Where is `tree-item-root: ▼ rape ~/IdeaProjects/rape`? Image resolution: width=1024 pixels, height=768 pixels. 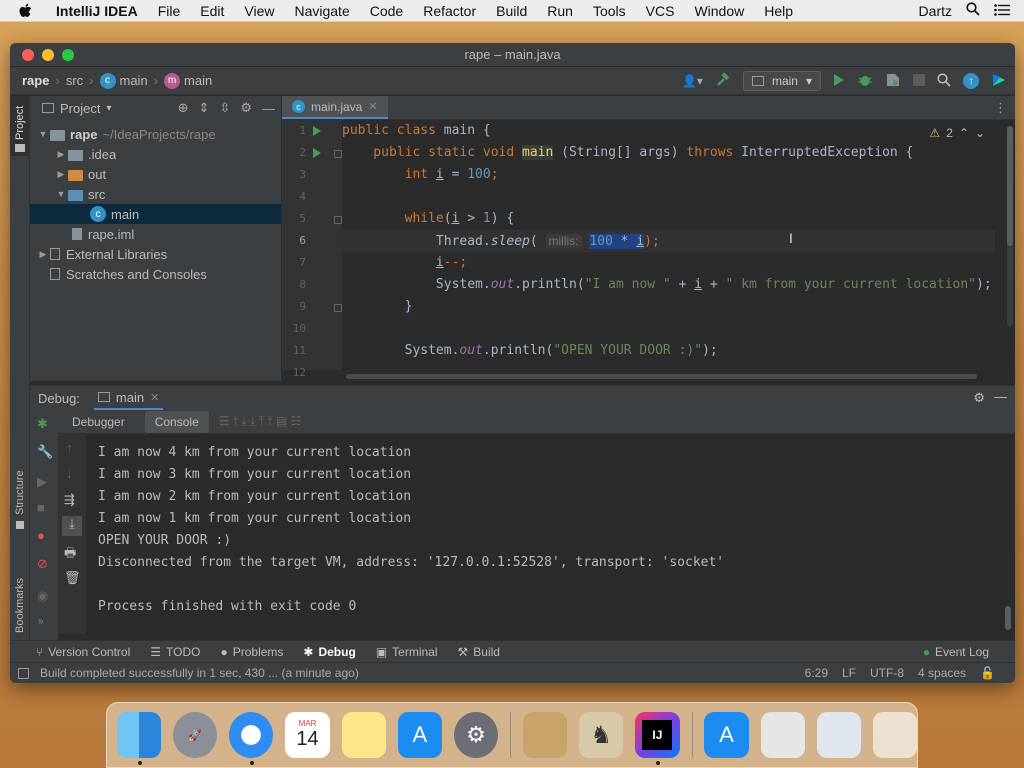 tree-item-root: ▼ rape ~/IdeaProjects/rape is located at coordinates (155, 134).